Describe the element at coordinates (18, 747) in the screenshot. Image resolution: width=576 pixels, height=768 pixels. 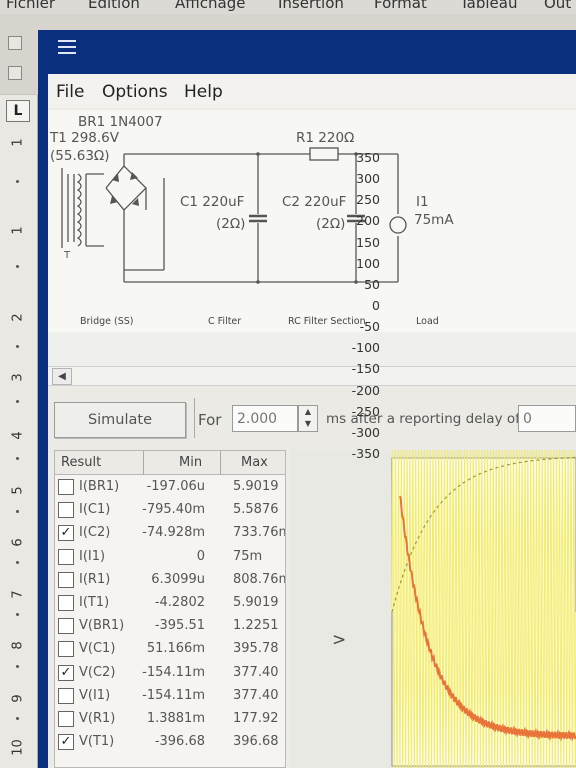
I see `ruler-number: 10` at that location.